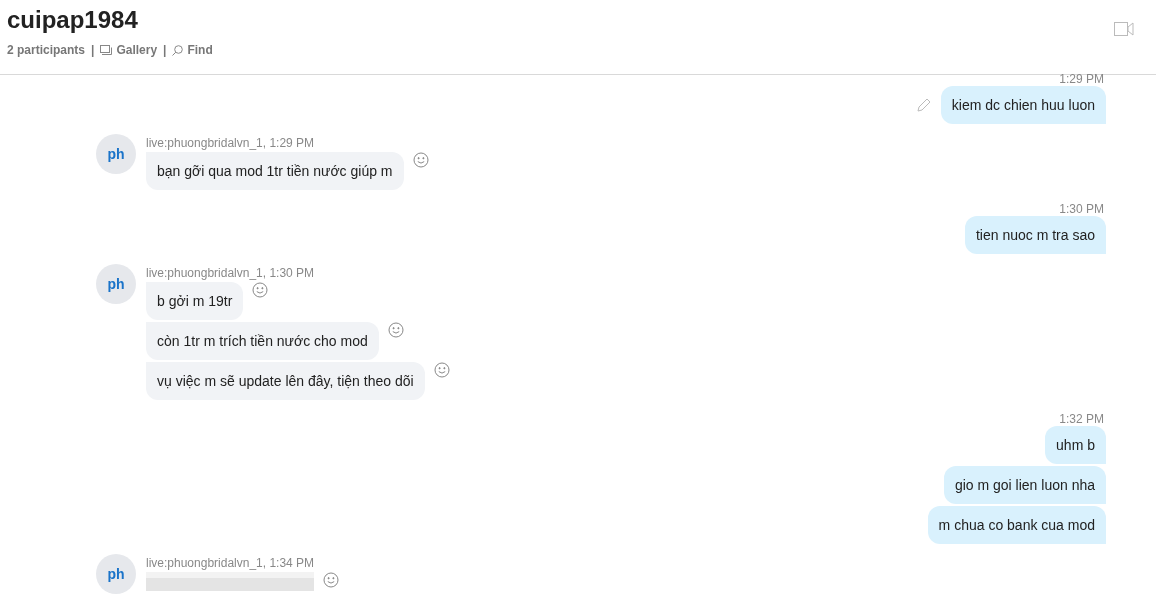  I want to click on message-bubble: gio m goi lien luon nha, so click(1024, 485).